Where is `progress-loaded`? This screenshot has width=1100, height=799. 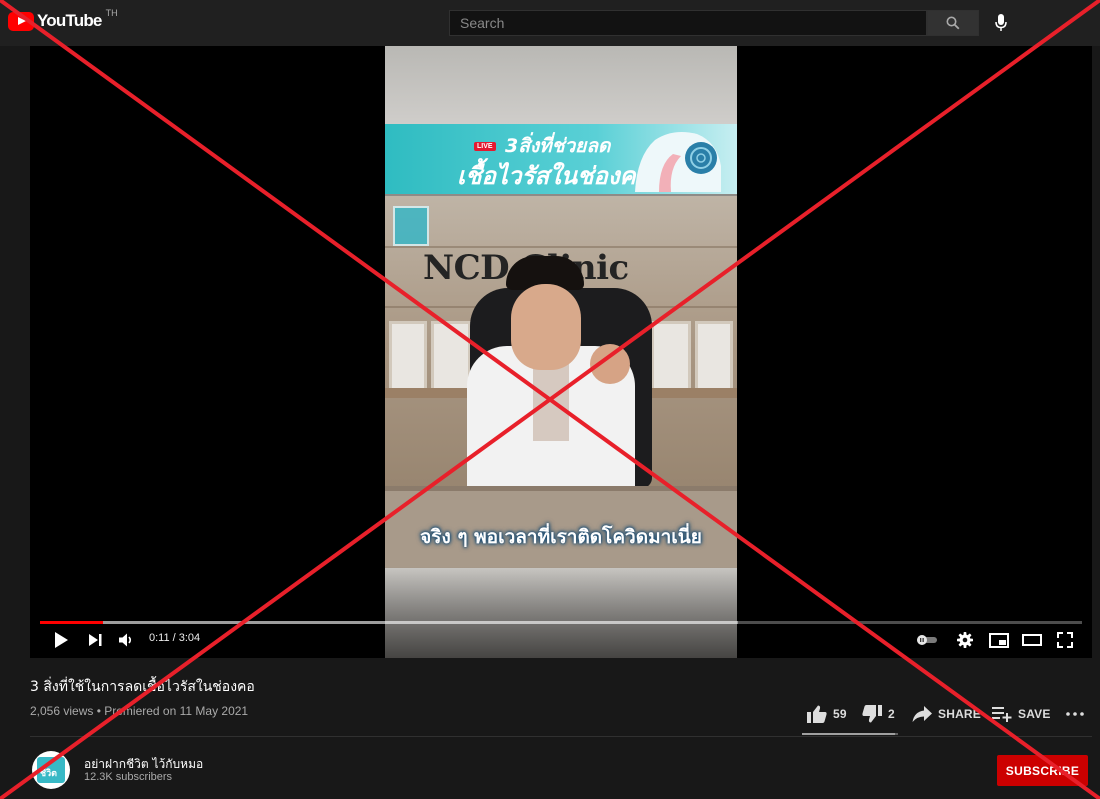 progress-loaded is located at coordinates (389, 622).